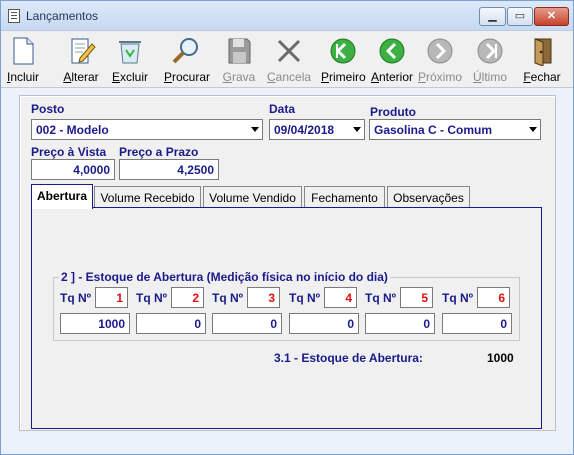 The height and width of the screenshot is (455, 574). What do you see at coordinates (23, 77) in the screenshot?
I see `incluir-label: Incluir` at bounding box center [23, 77].